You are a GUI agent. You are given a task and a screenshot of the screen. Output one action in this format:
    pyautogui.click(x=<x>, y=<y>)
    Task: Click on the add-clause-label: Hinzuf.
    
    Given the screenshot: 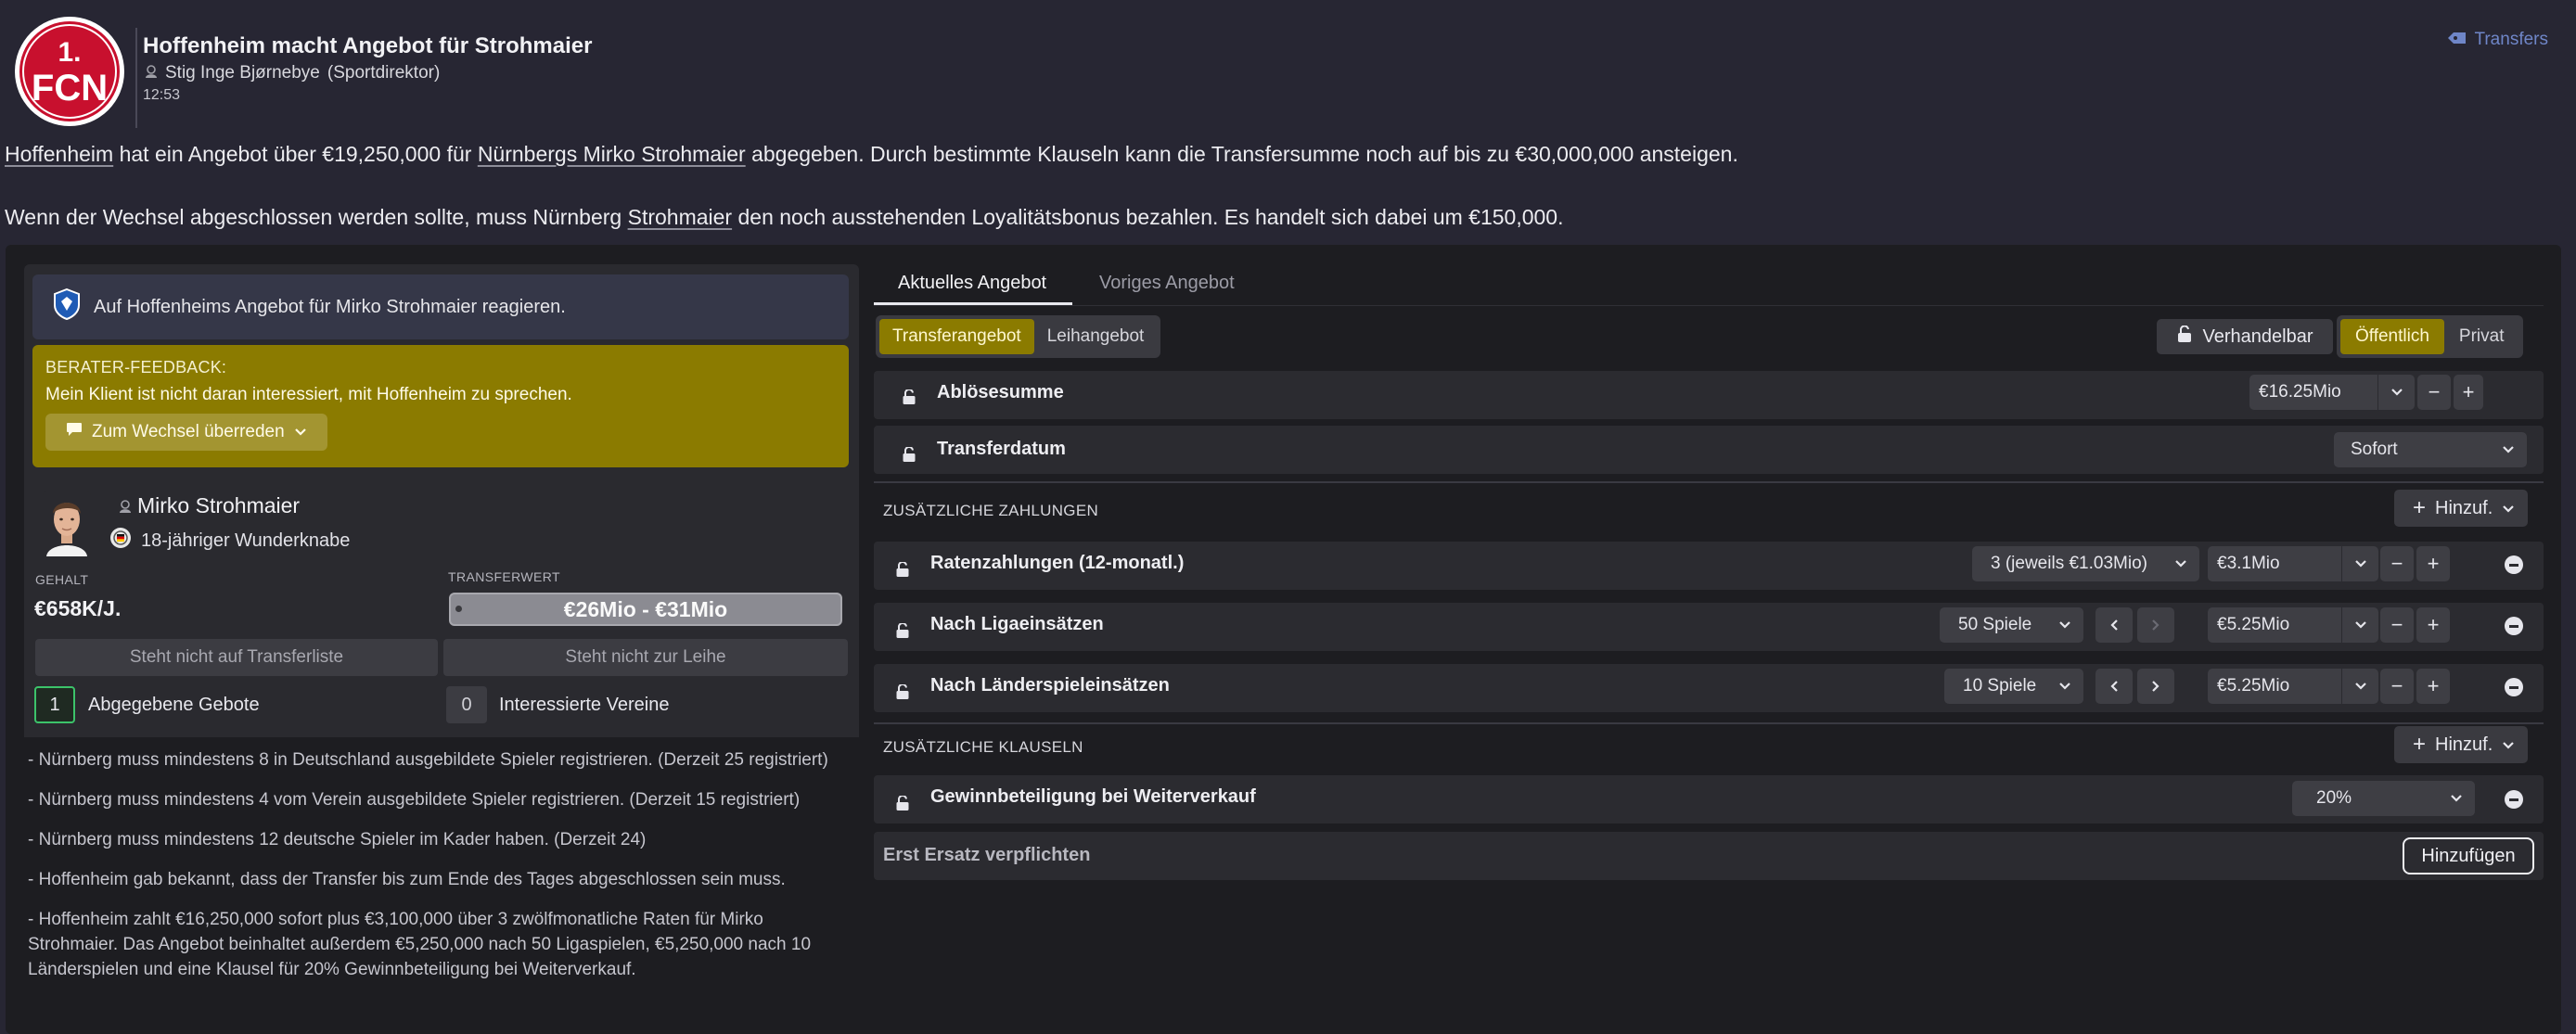 What is the action you would take?
    pyautogui.click(x=2464, y=744)
    